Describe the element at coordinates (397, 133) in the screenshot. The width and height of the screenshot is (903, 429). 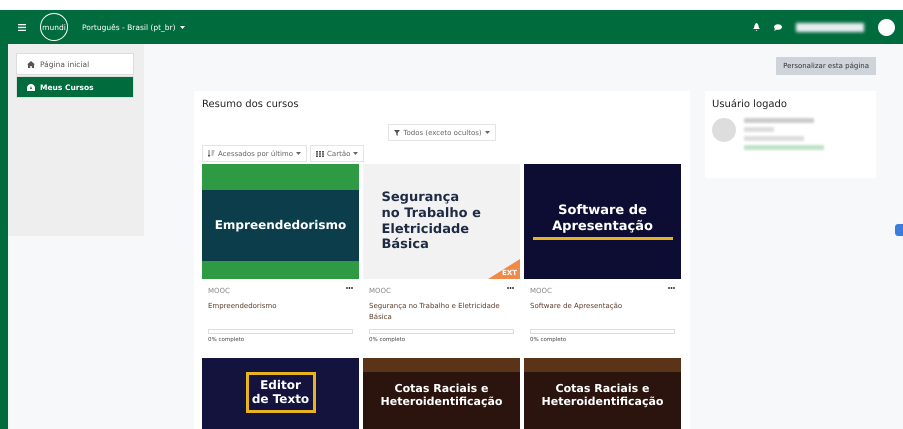
I see `filter-icon` at that location.